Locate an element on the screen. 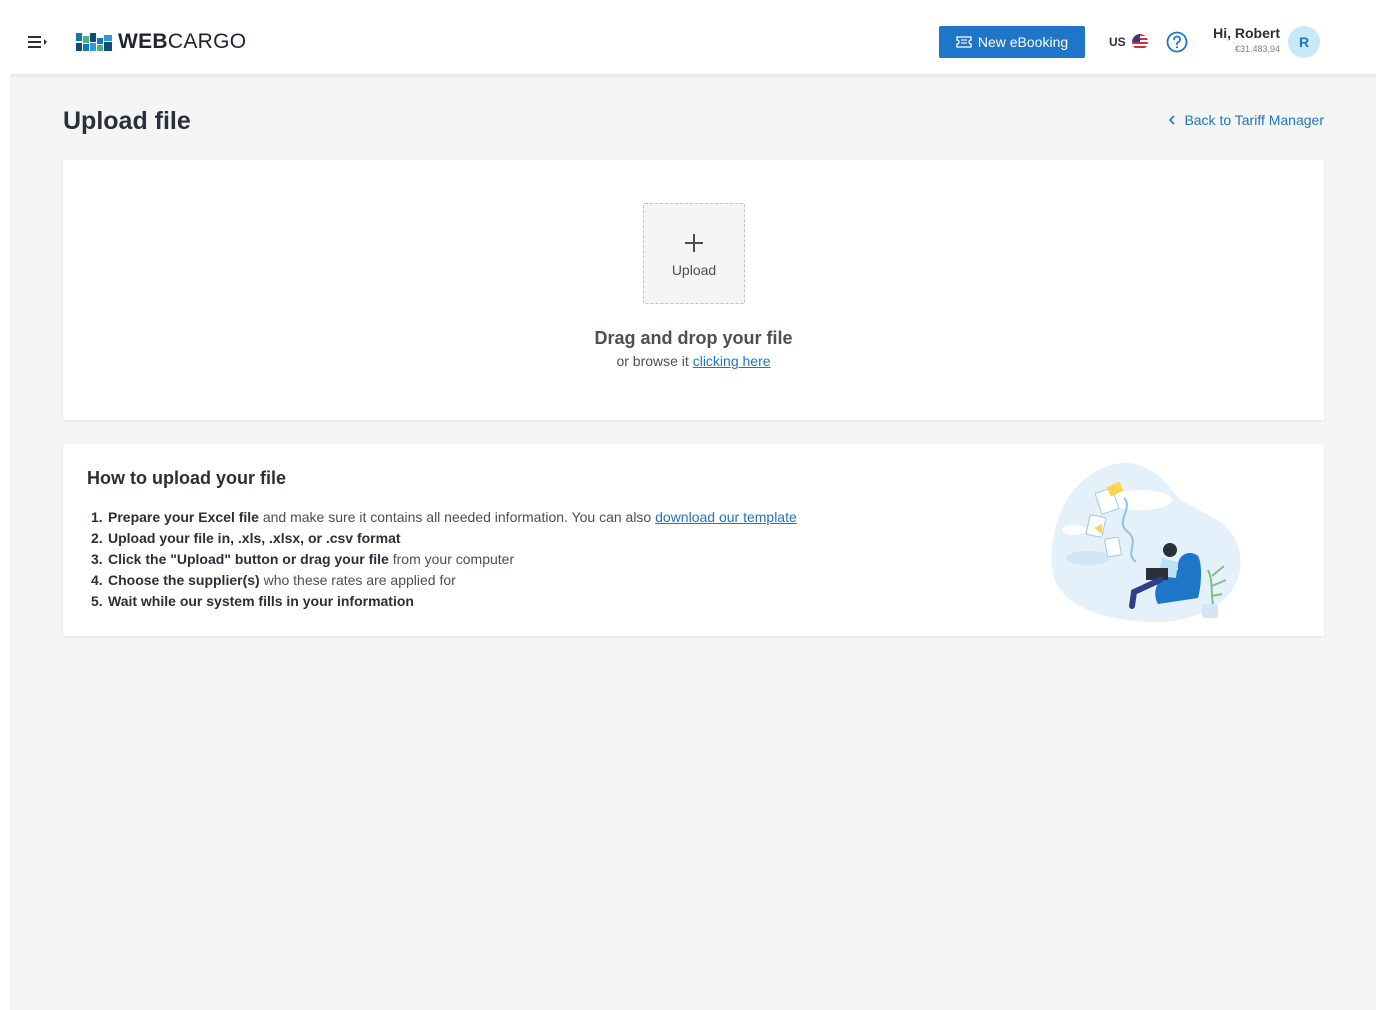 The width and height of the screenshot is (1386, 1010). new-ebooking-label: New eBooking is located at coordinates (1023, 42).